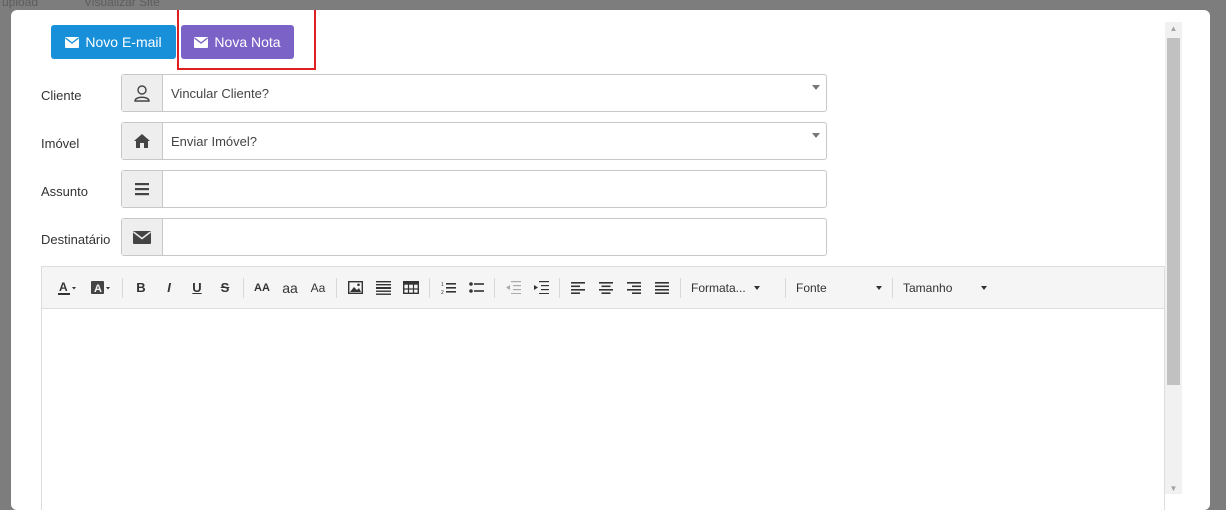 Image resolution: width=1226 pixels, height=510 pixels. I want to click on image-icon, so click(355, 287).